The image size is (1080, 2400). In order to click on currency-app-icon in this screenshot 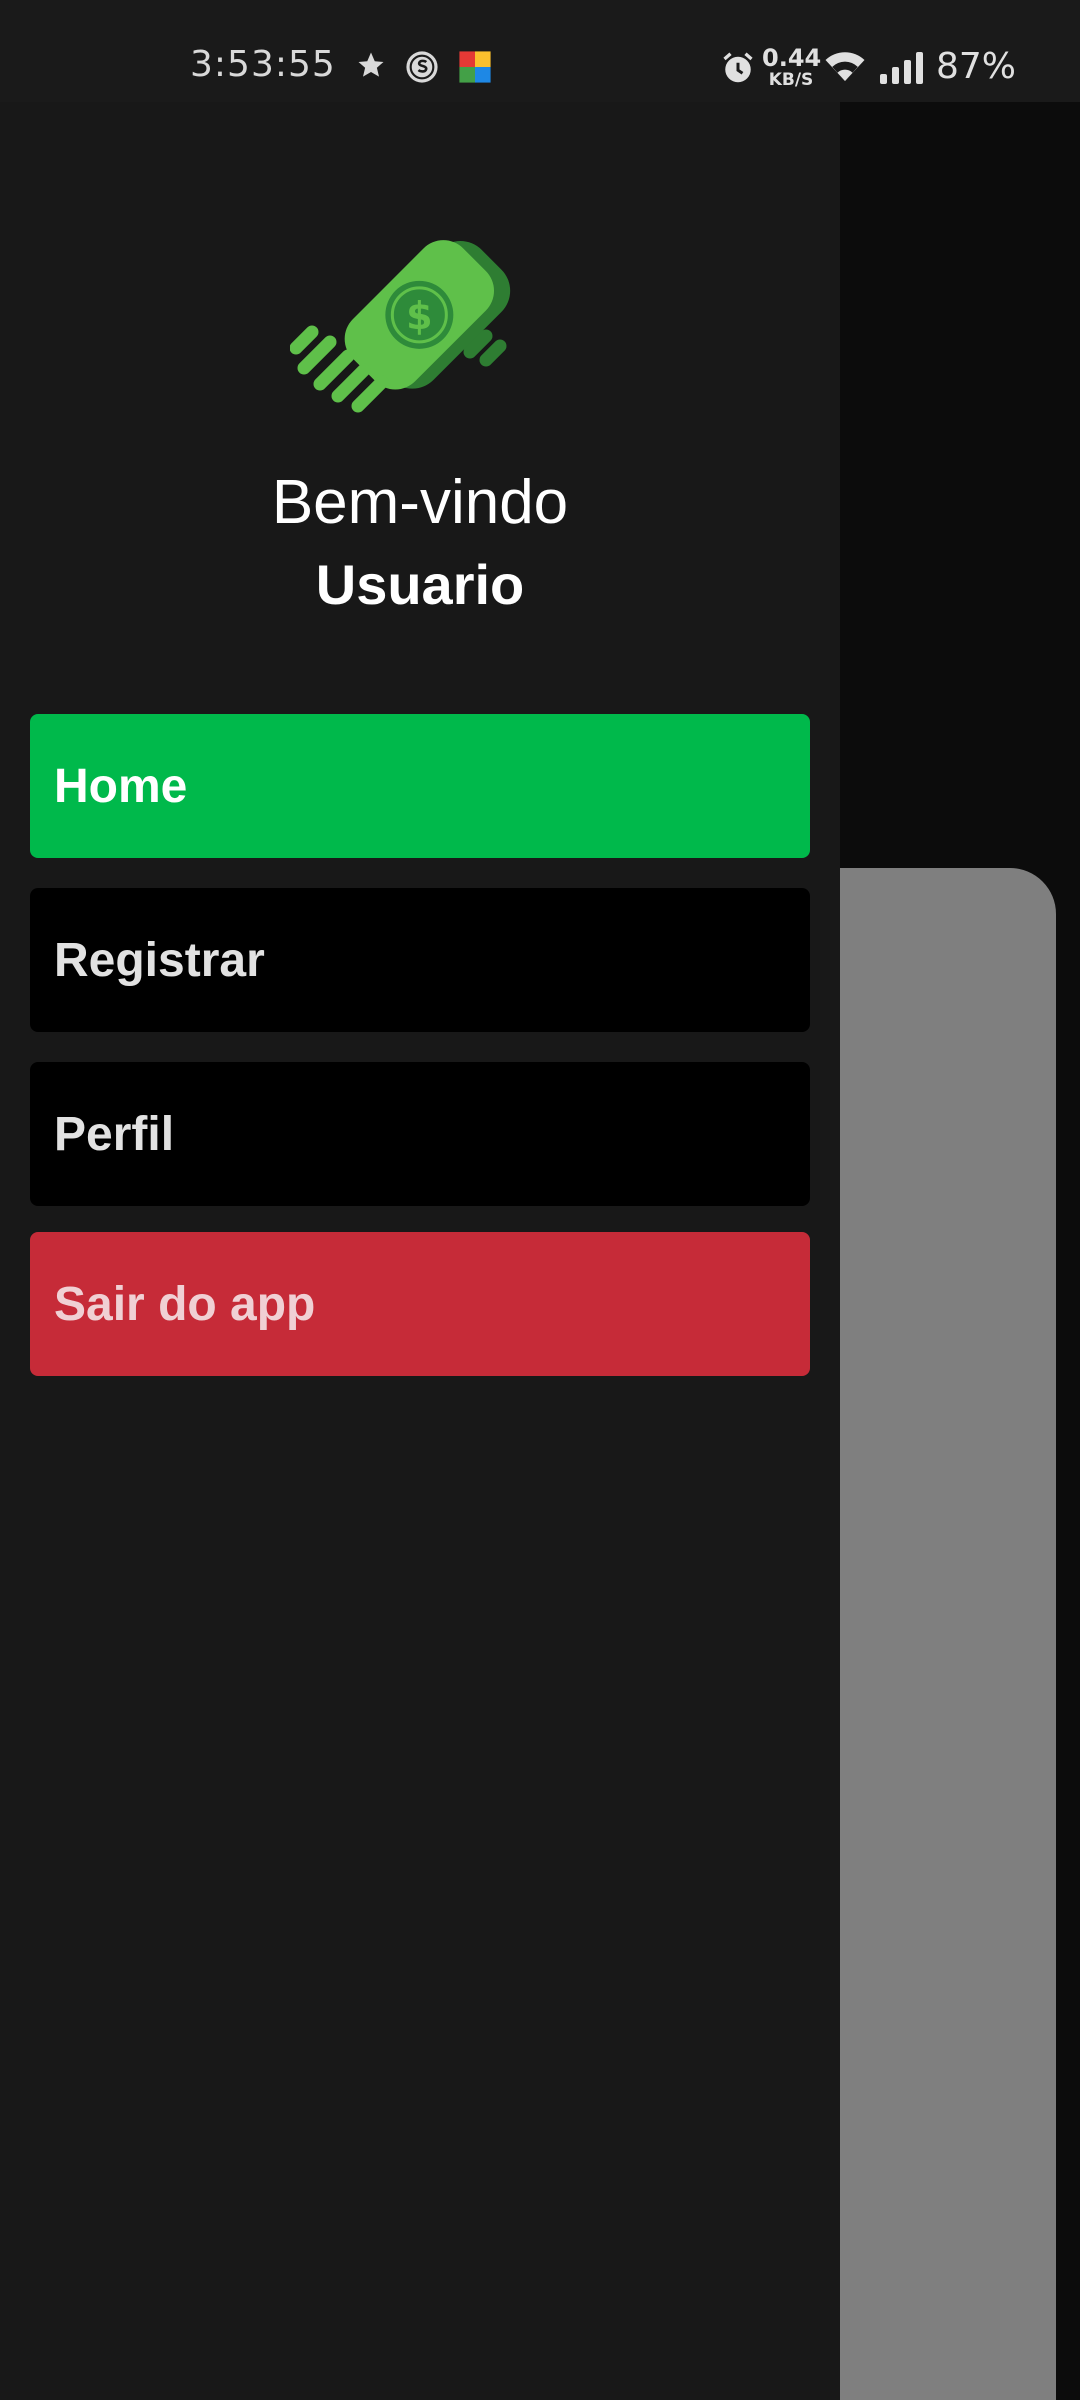, I will do `click(475, 67)`.